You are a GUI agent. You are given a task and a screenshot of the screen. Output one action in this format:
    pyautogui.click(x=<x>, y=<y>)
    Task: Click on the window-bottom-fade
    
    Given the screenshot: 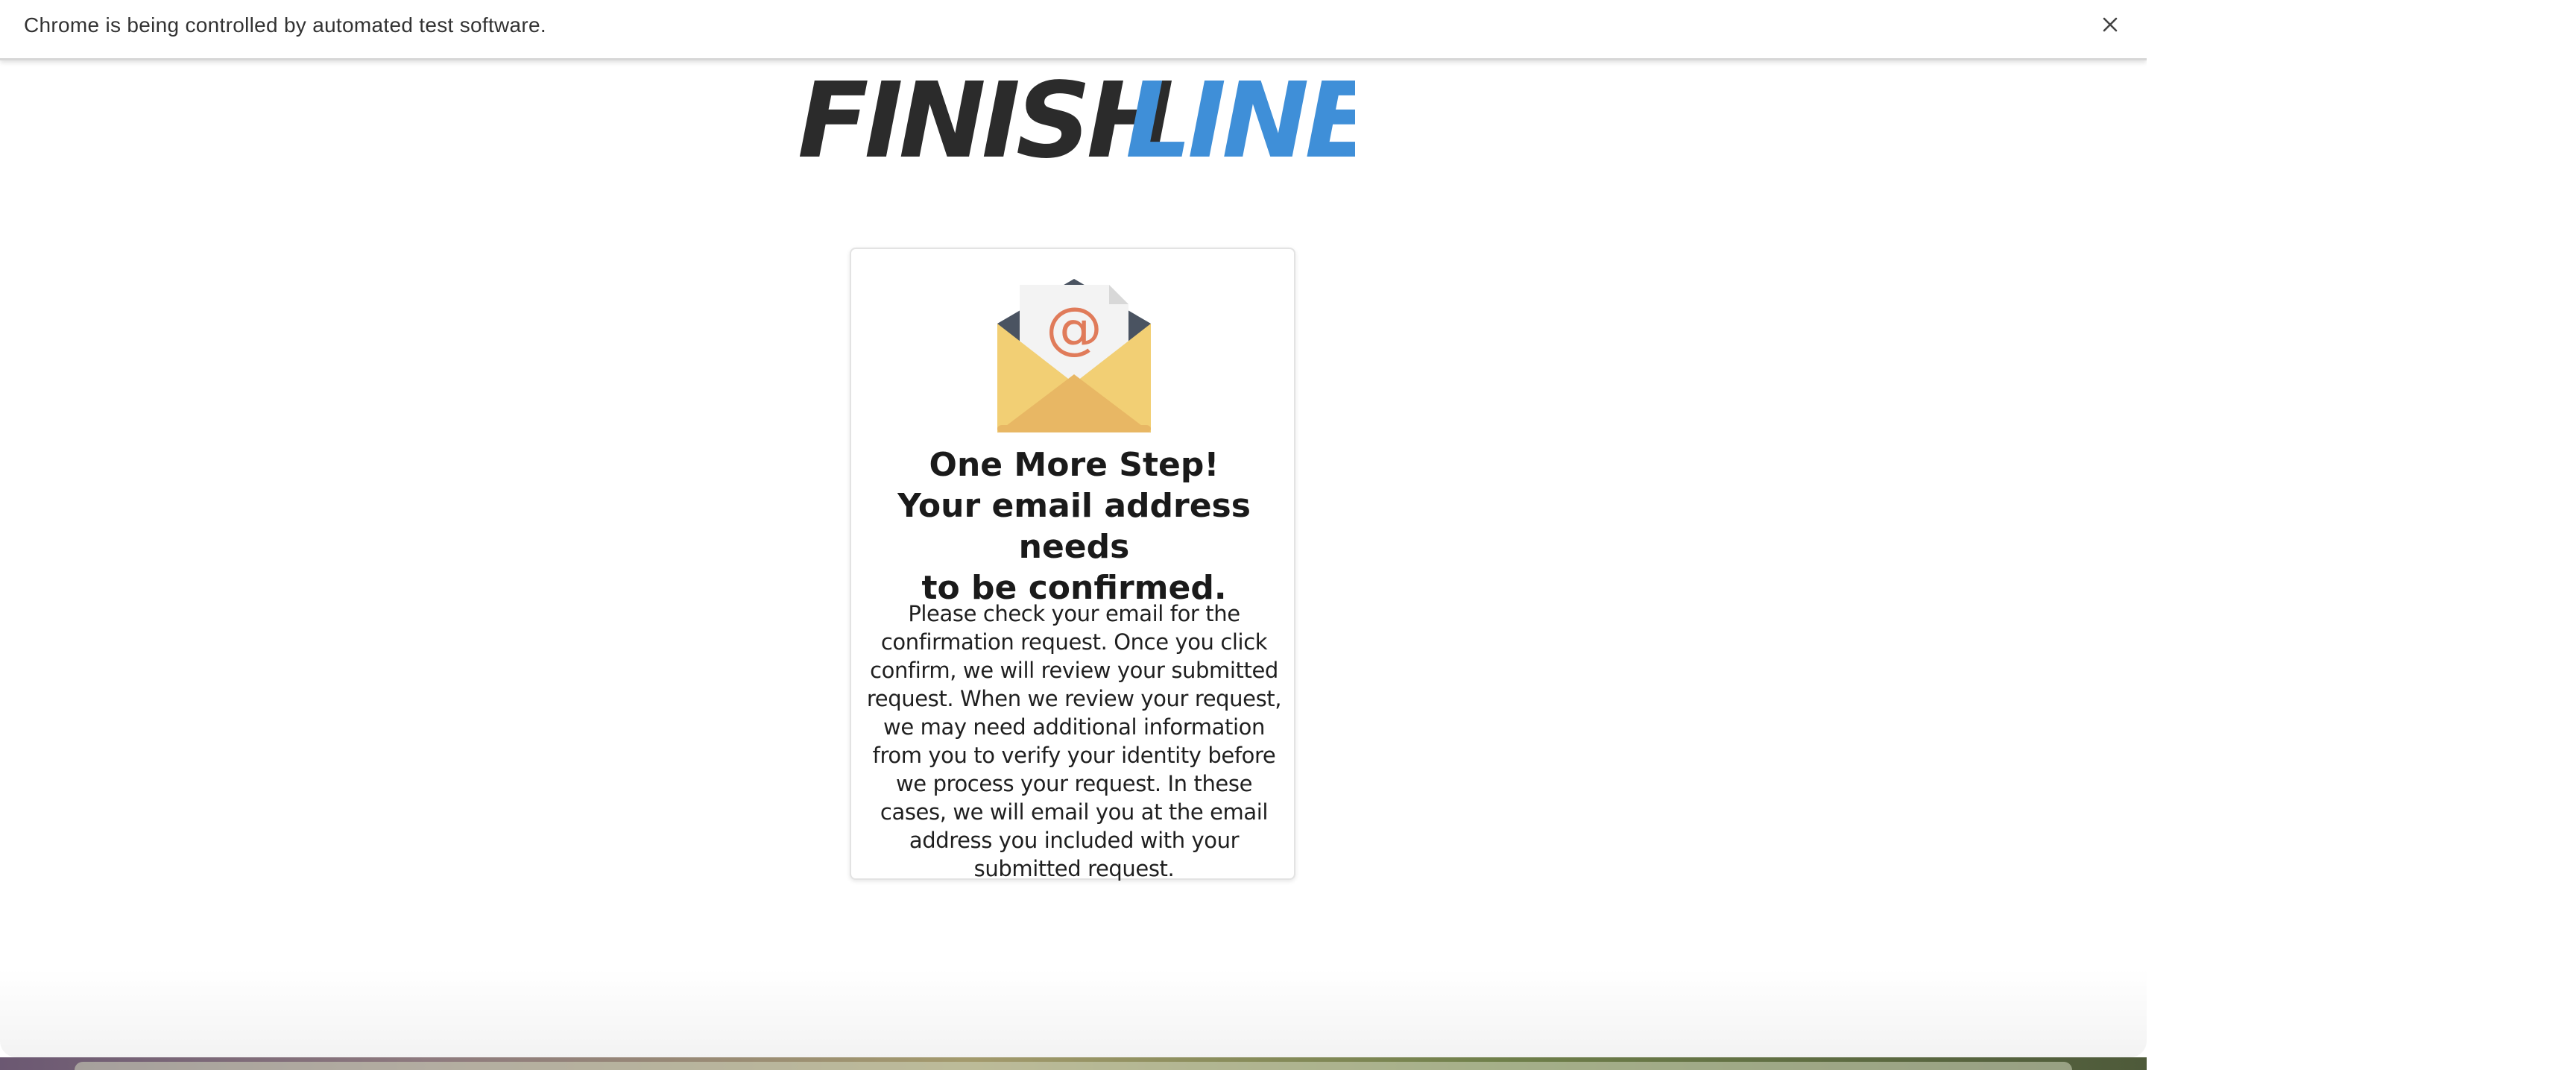 What is the action you would take?
    pyautogui.click(x=1073, y=1013)
    